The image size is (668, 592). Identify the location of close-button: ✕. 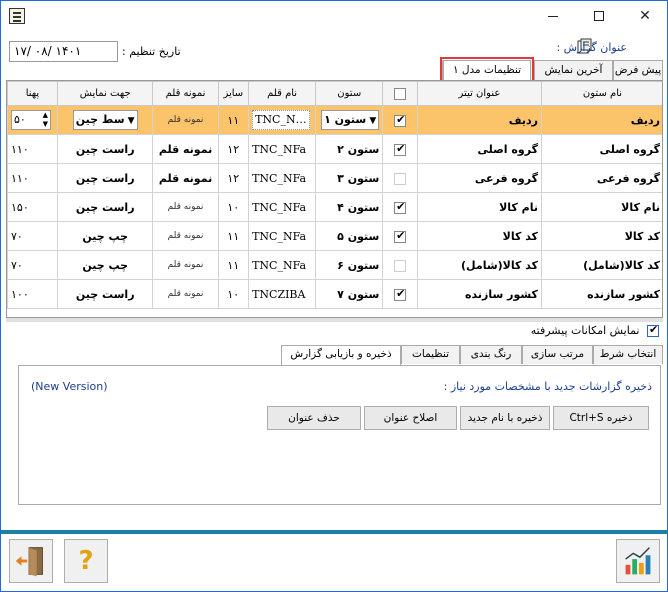
(645, 16).